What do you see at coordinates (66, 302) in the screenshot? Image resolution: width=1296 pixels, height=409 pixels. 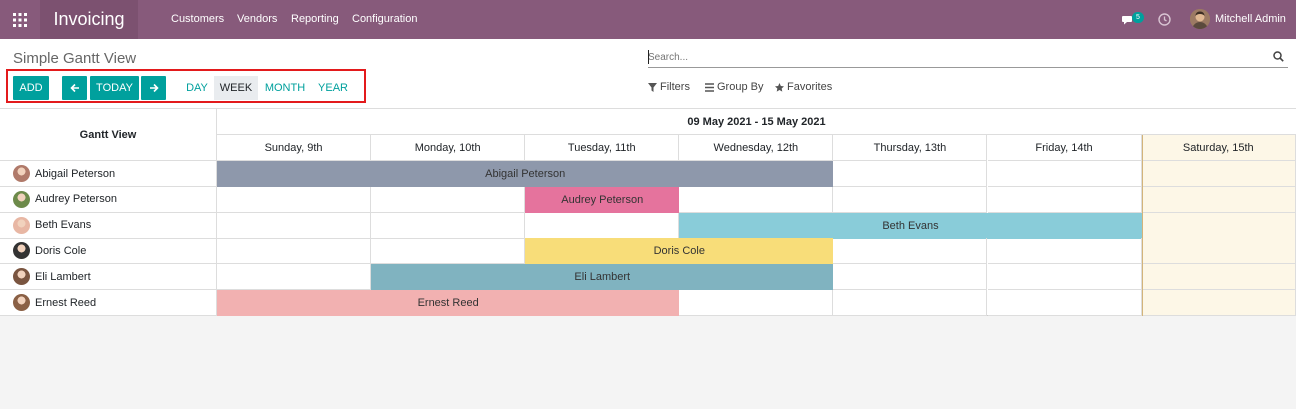 I see `row-name: Ernest Reed` at bounding box center [66, 302].